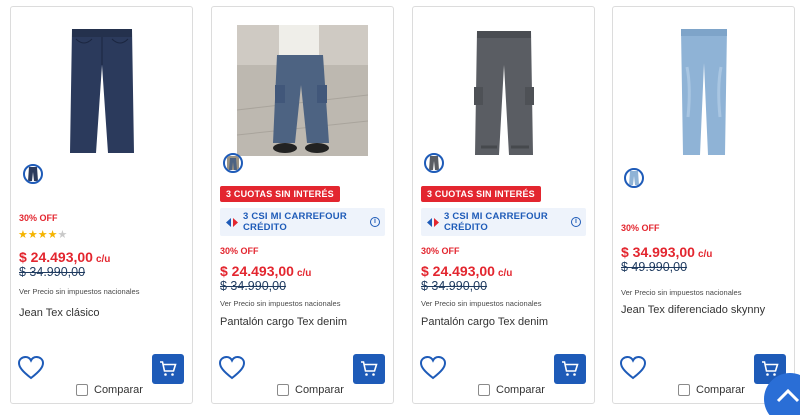 This screenshot has width=800, height=415. Describe the element at coordinates (43, 235) in the screenshot. I see `rating-stars: ★★★★★` at that location.